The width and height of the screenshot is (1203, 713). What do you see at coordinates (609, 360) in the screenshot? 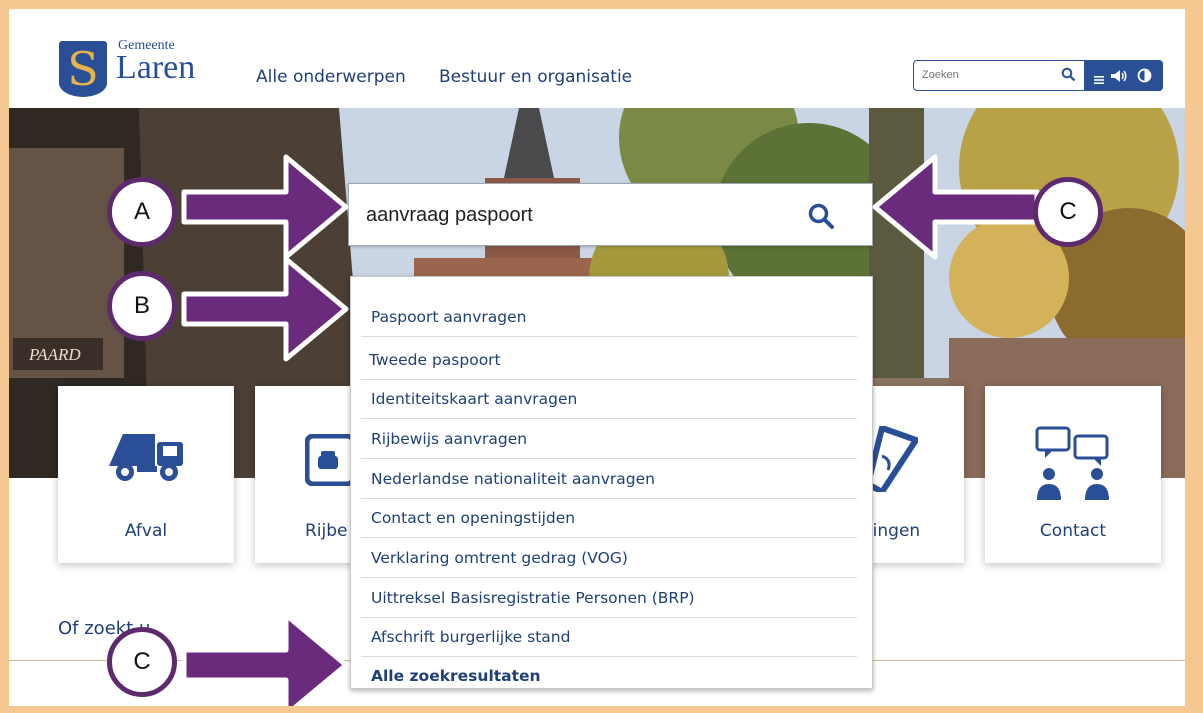
I see `suggestion-item: Tweede paspoort` at bounding box center [609, 360].